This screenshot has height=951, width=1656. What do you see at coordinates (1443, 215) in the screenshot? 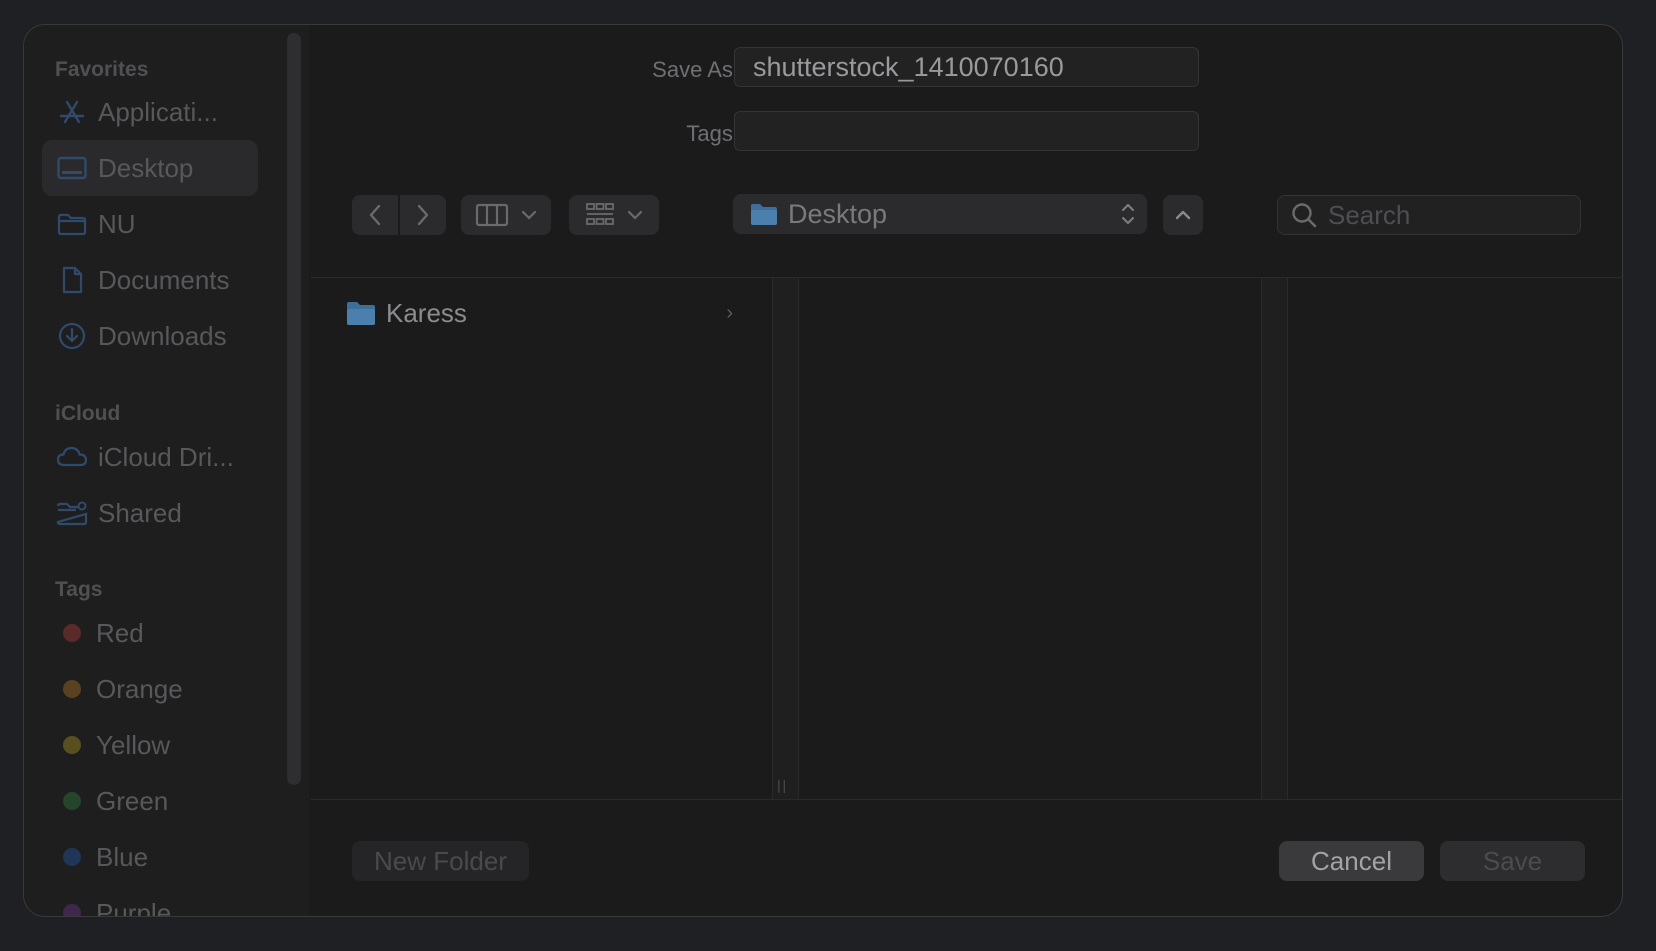
I see `search-input` at bounding box center [1443, 215].